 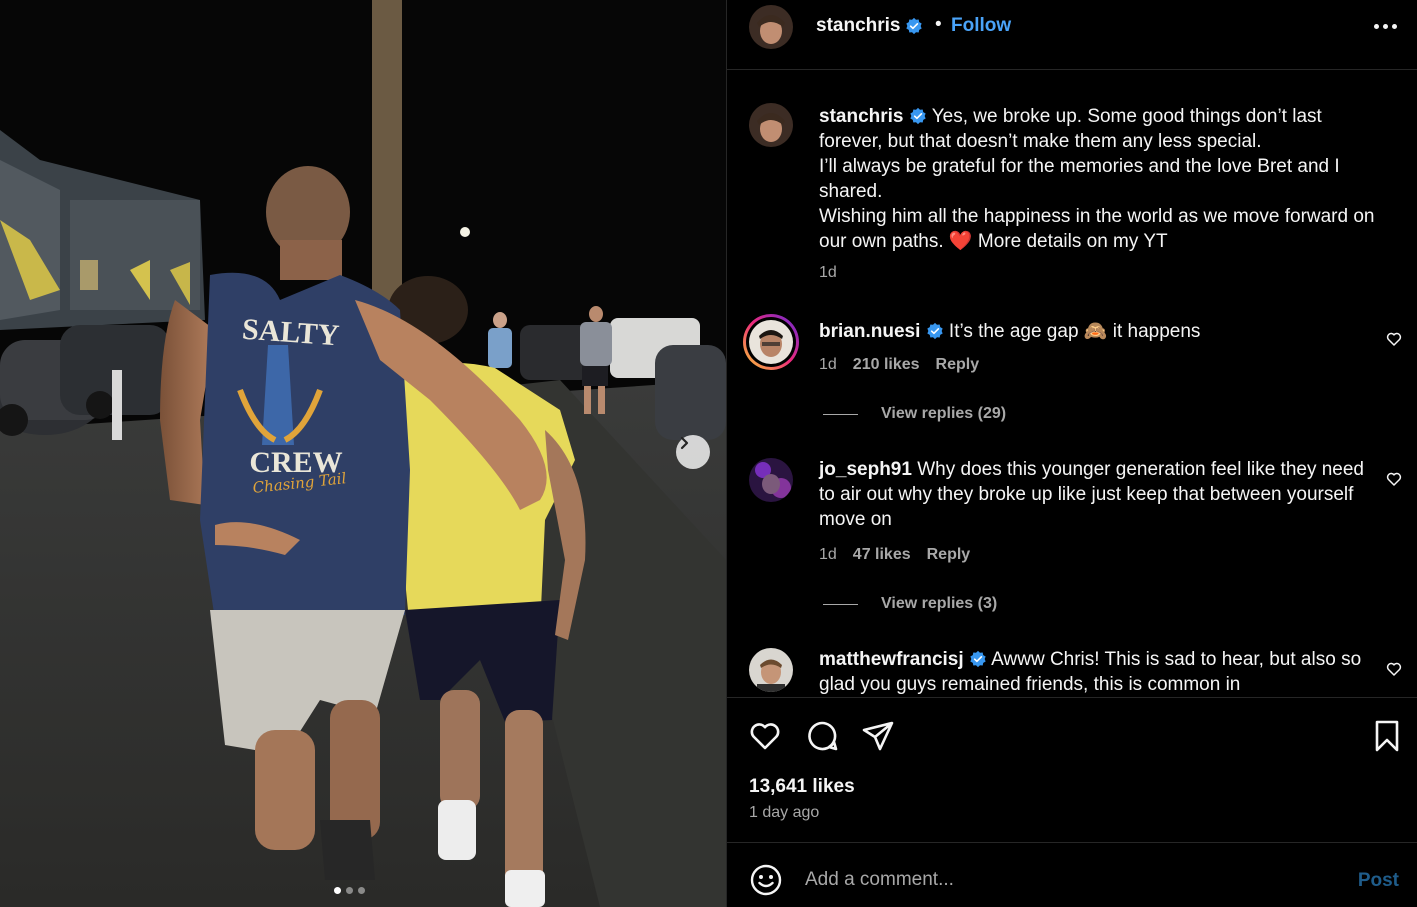 I want to click on red-heart-emoji: ❤️, so click(x=960, y=241).